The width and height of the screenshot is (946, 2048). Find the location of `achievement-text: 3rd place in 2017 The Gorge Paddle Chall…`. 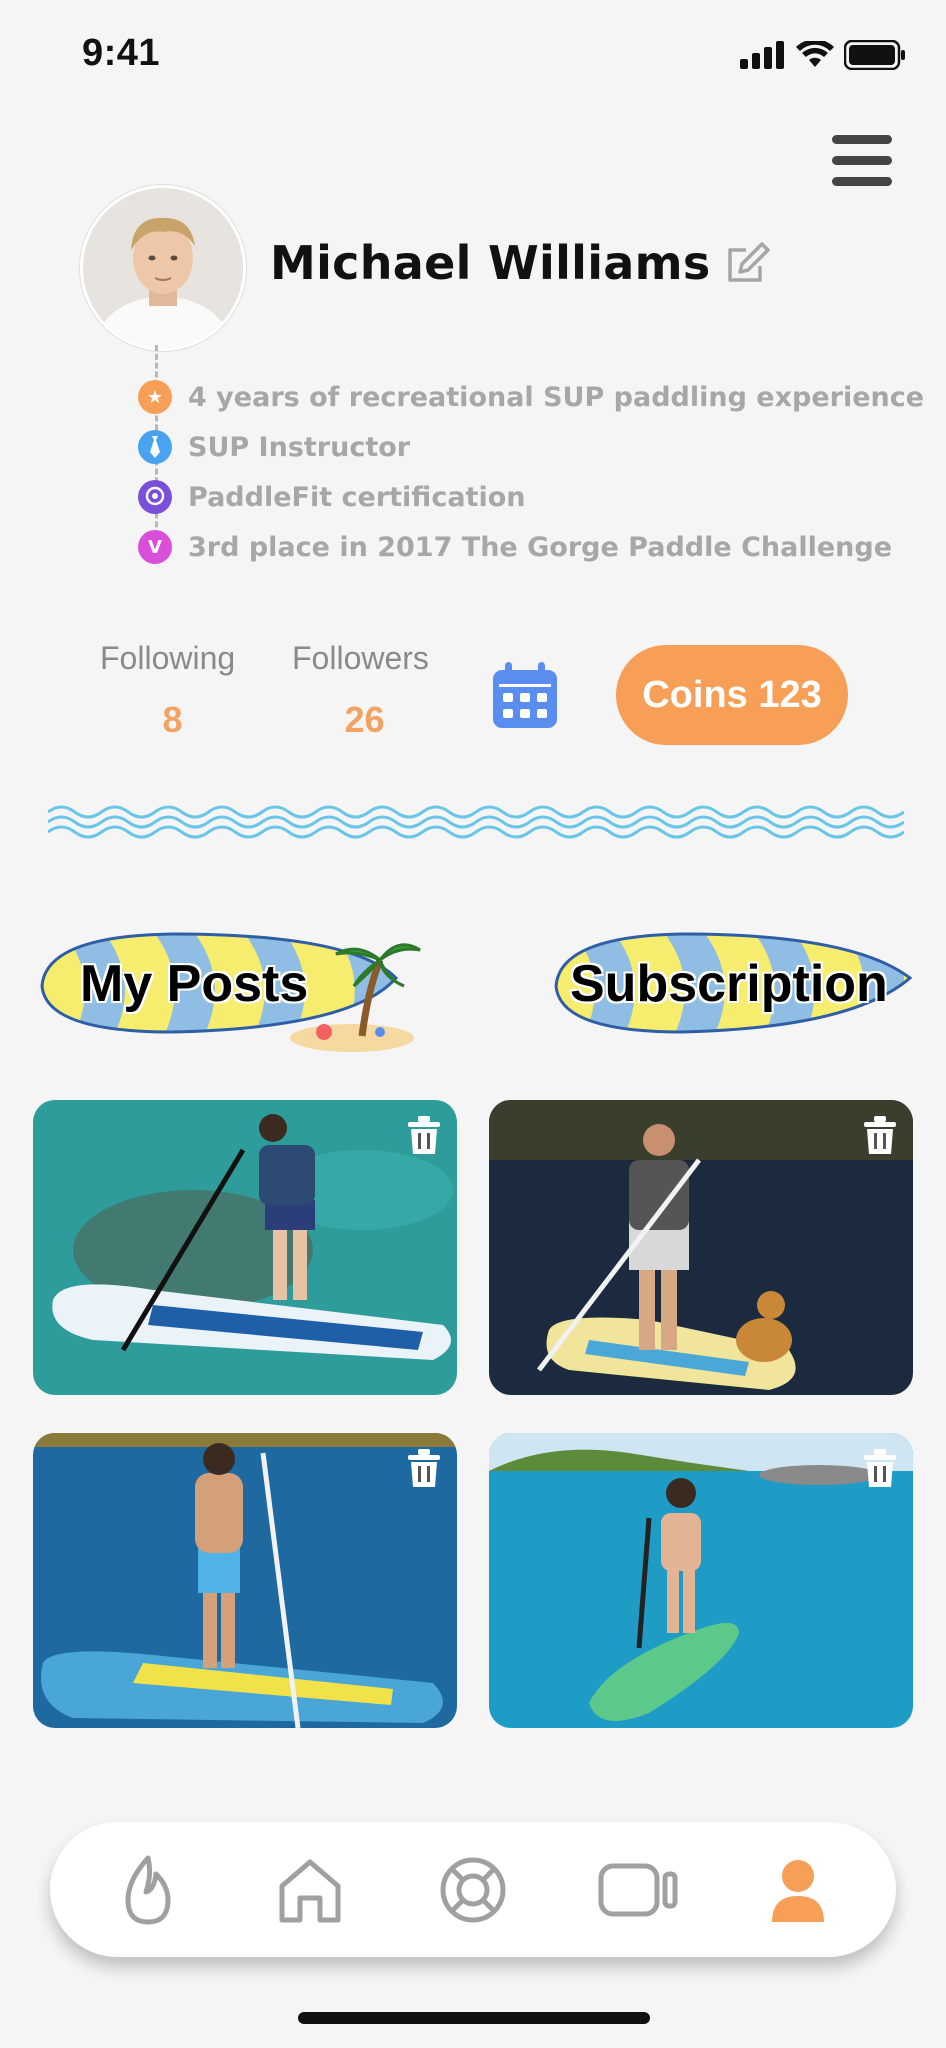

achievement-text: 3rd place in 2017 The Gorge Paddle Chall… is located at coordinates (540, 547).